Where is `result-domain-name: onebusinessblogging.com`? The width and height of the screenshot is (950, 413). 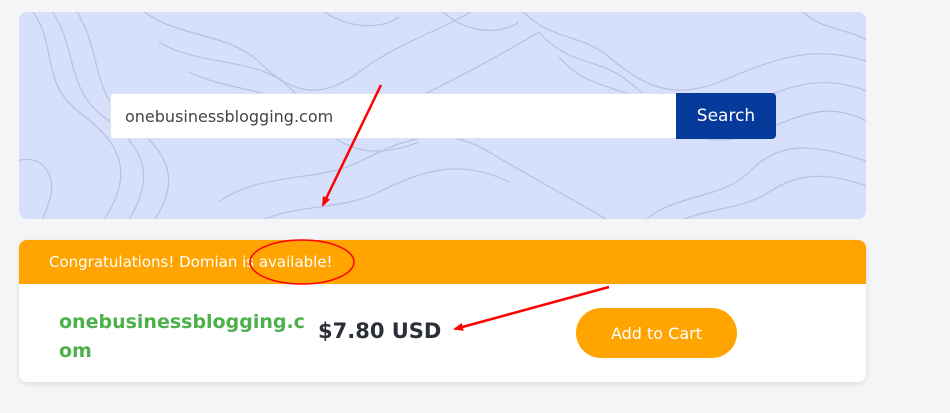 result-domain-name: onebusinessblogging.com is located at coordinates (182, 336).